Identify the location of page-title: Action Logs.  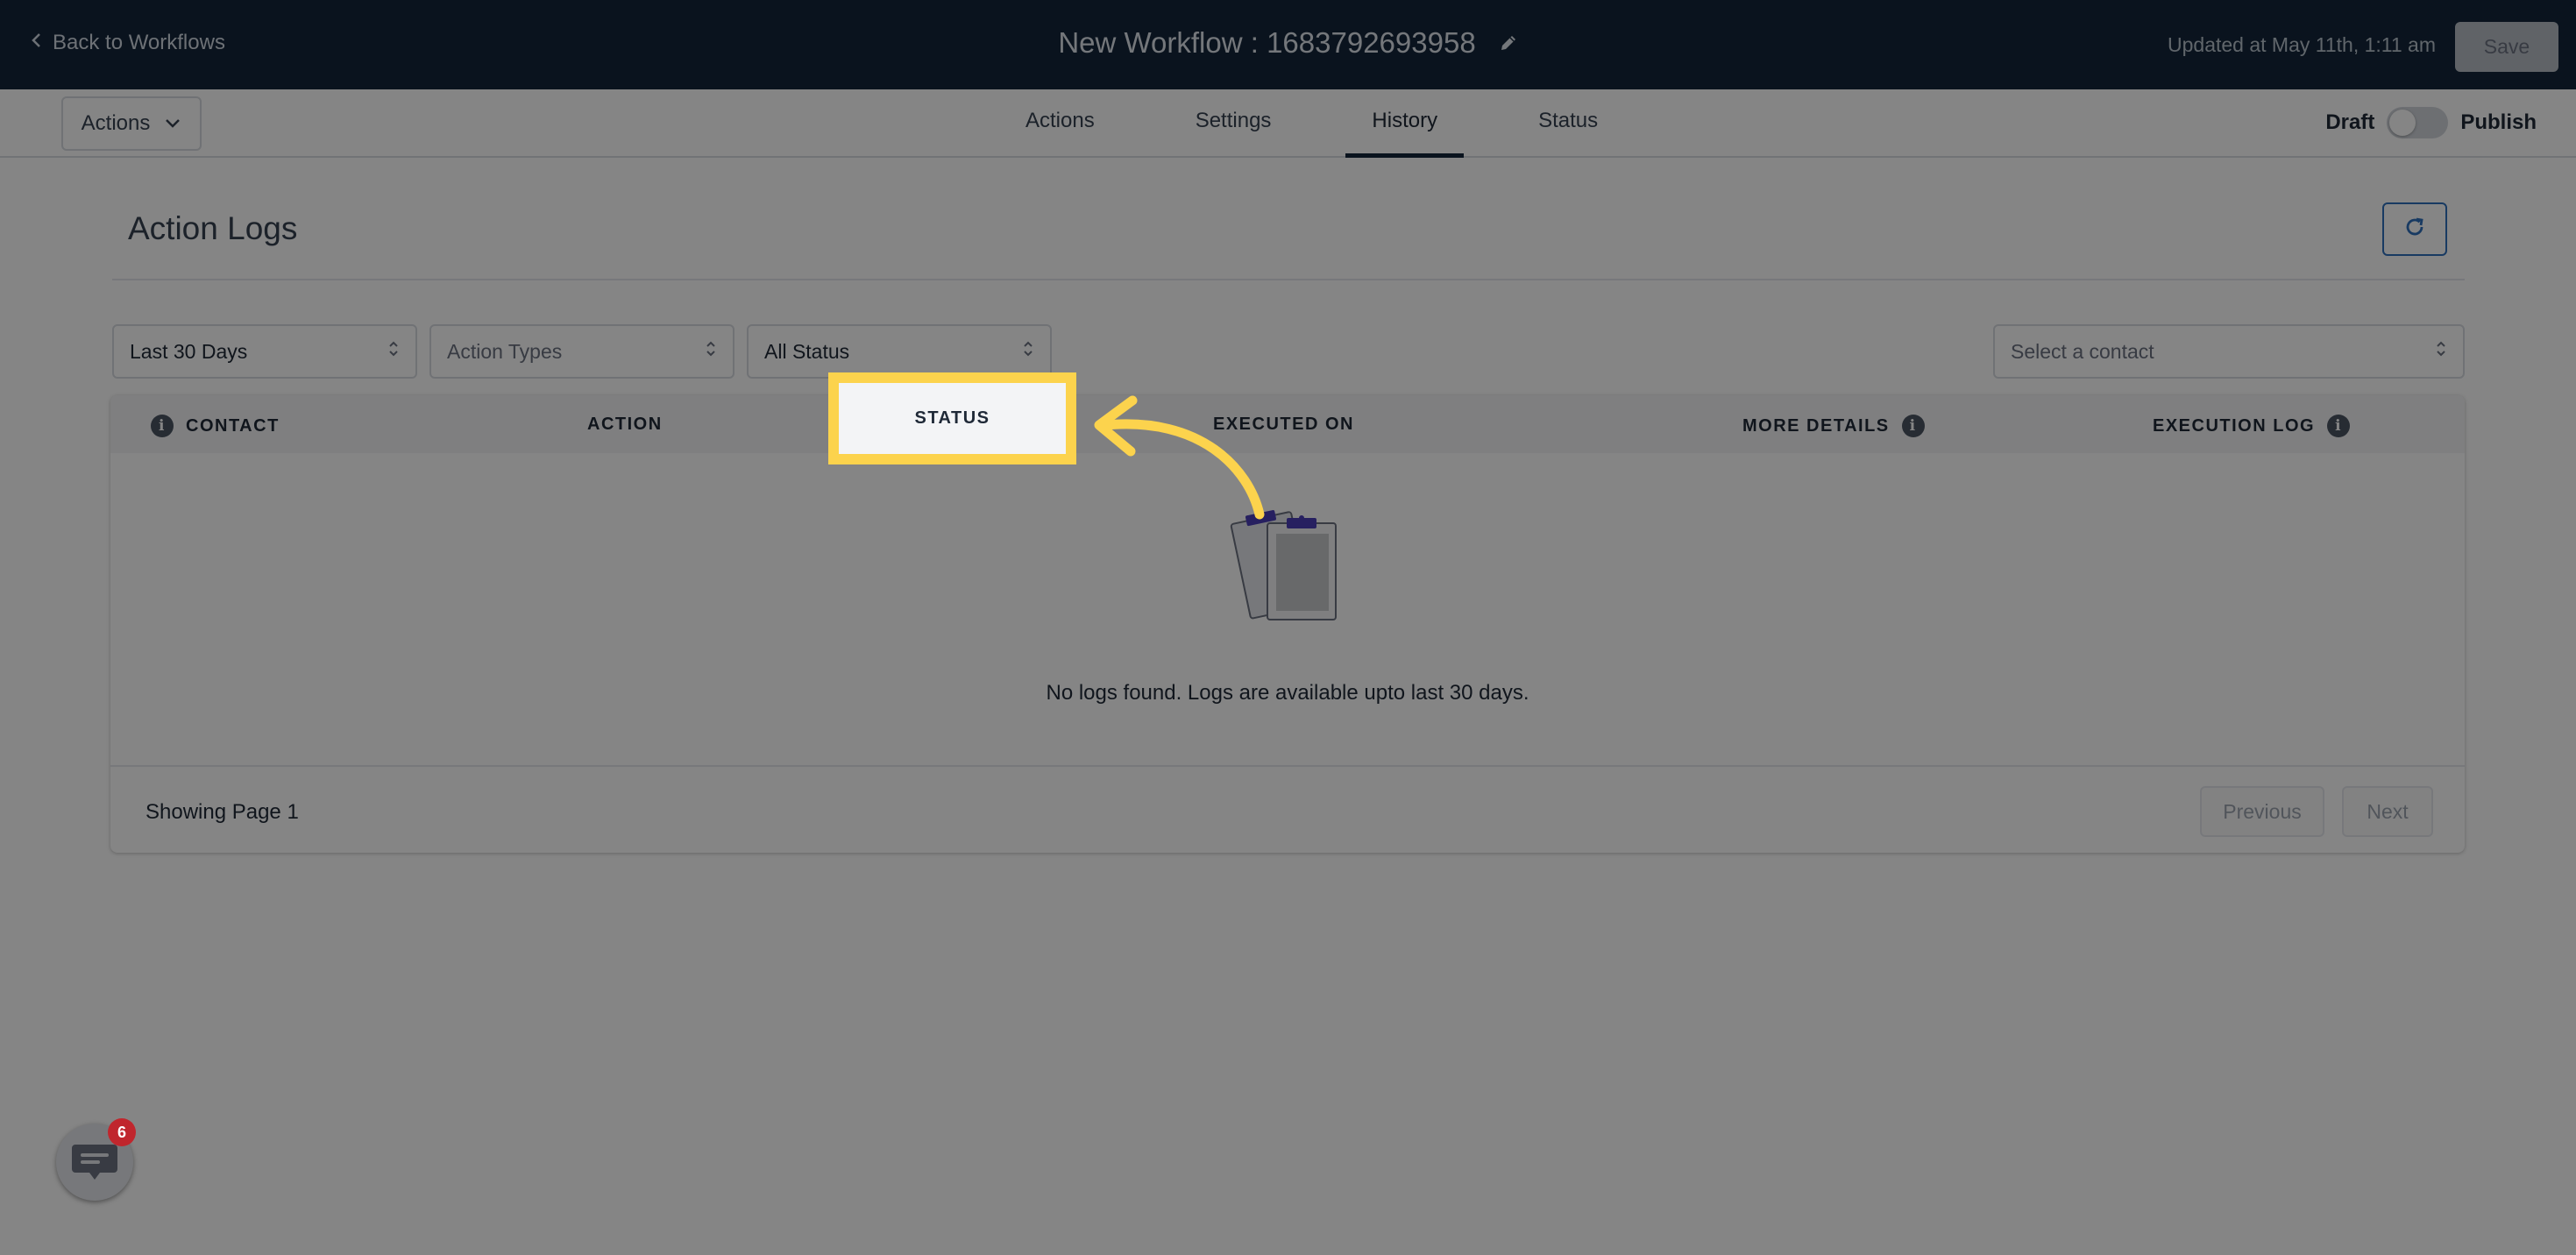
(213, 228).